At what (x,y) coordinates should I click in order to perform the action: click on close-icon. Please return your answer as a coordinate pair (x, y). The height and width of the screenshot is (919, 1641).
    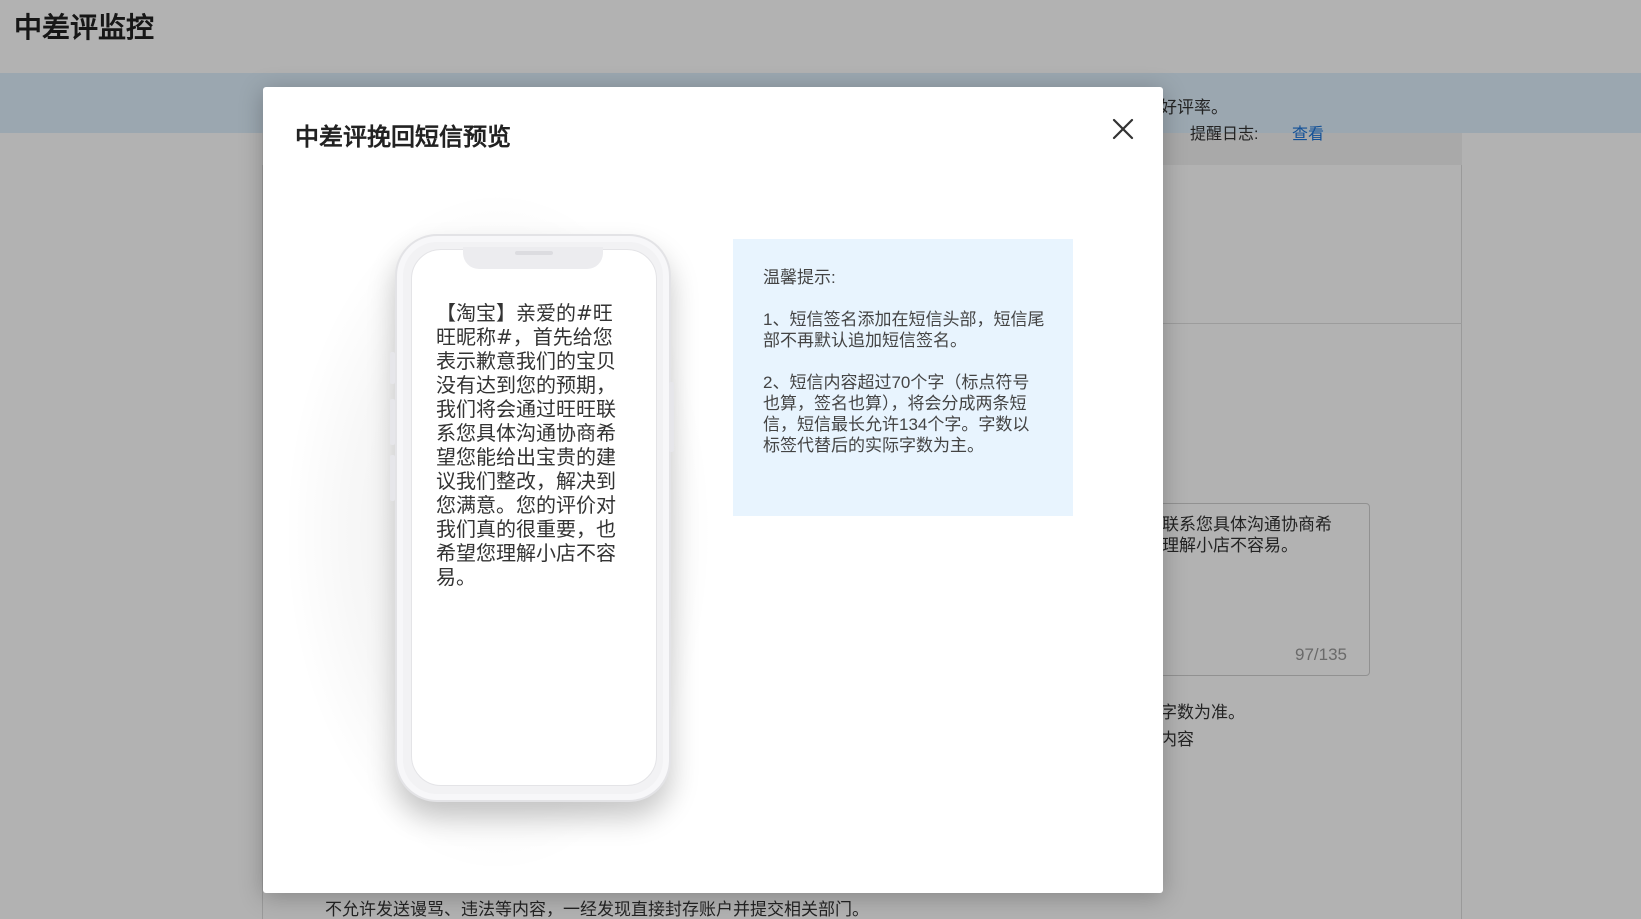
    Looking at the image, I should click on (1123, 129).